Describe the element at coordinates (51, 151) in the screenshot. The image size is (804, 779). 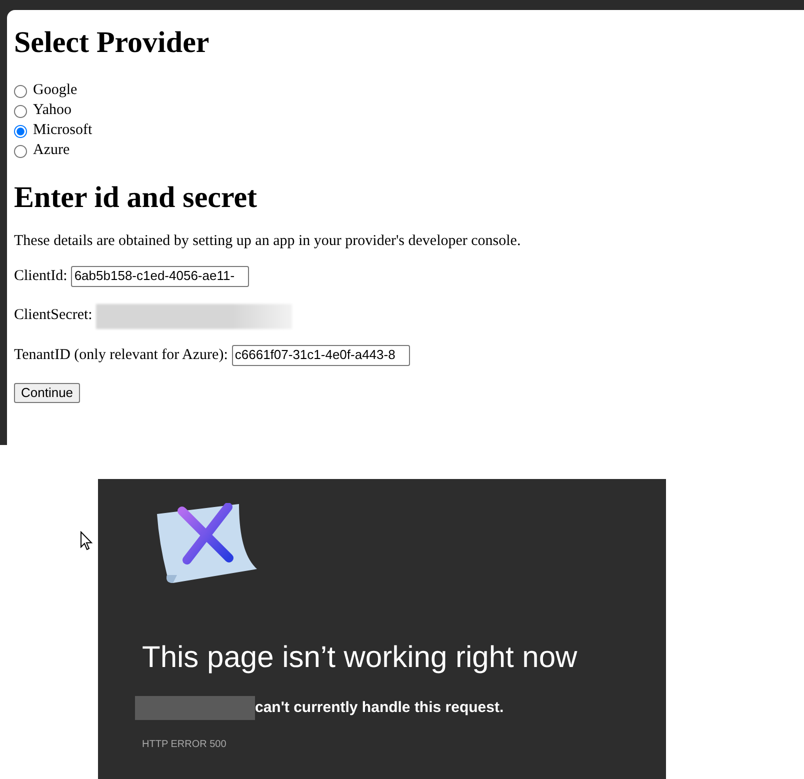
I see `radio-label: Azure` at that location.